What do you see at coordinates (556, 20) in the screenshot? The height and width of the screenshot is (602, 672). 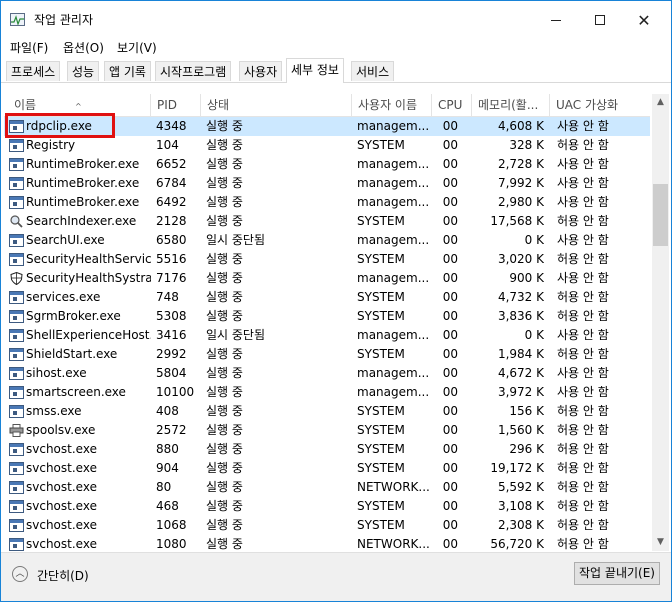 I see `minimize-button` at bounding box center [556, 20].